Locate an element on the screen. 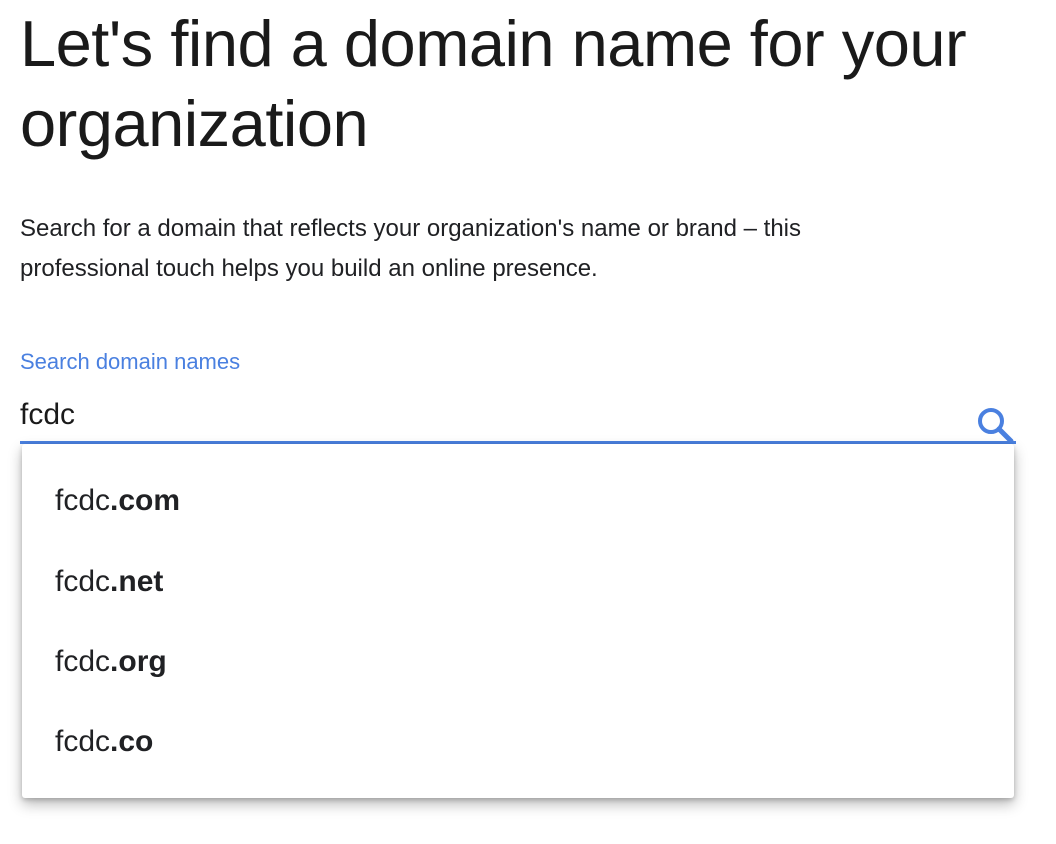 Image resolution: width=1056 pixels, height=844 pixels. search-input is located at coordinates (490, 415).